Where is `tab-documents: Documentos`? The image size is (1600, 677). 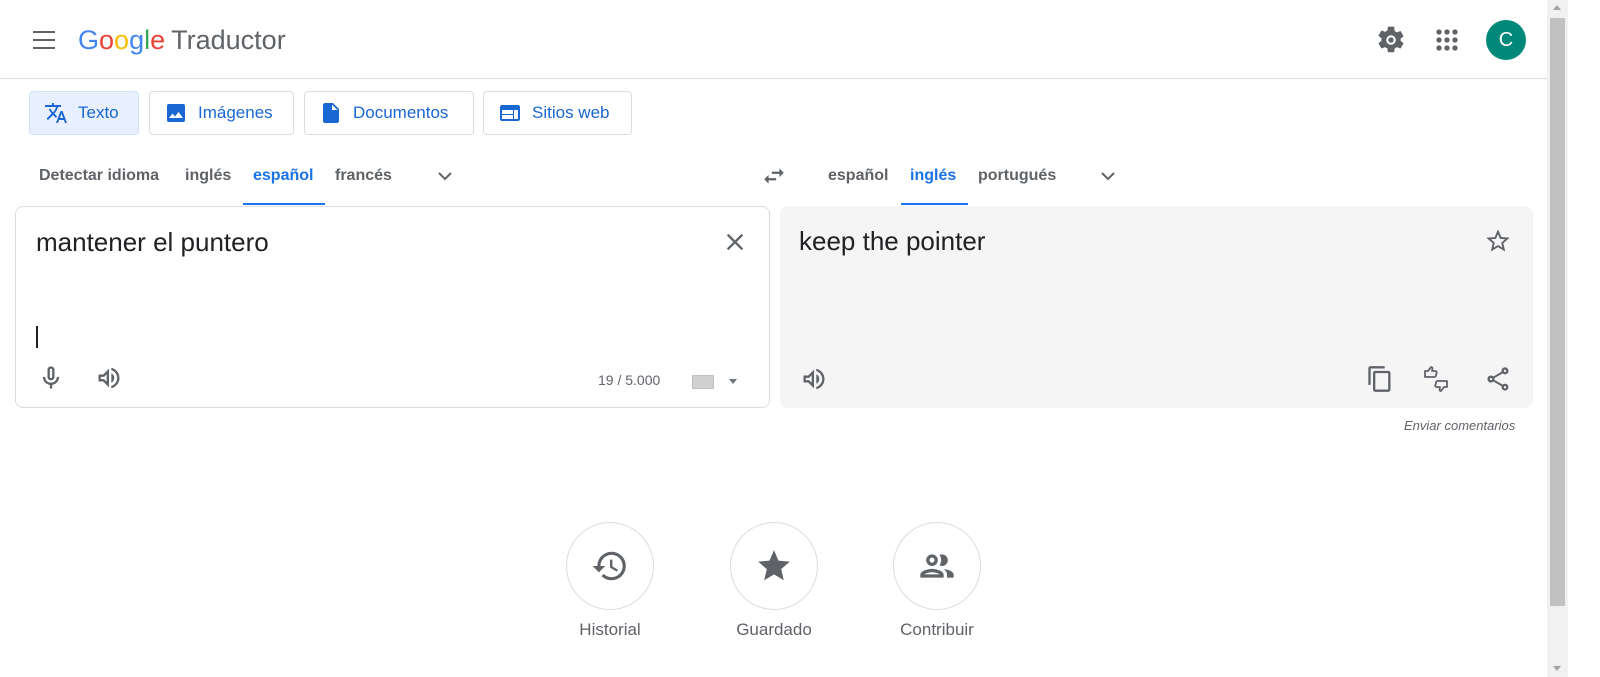
tab-documents: Documentos is located at coordinates (389, 113).